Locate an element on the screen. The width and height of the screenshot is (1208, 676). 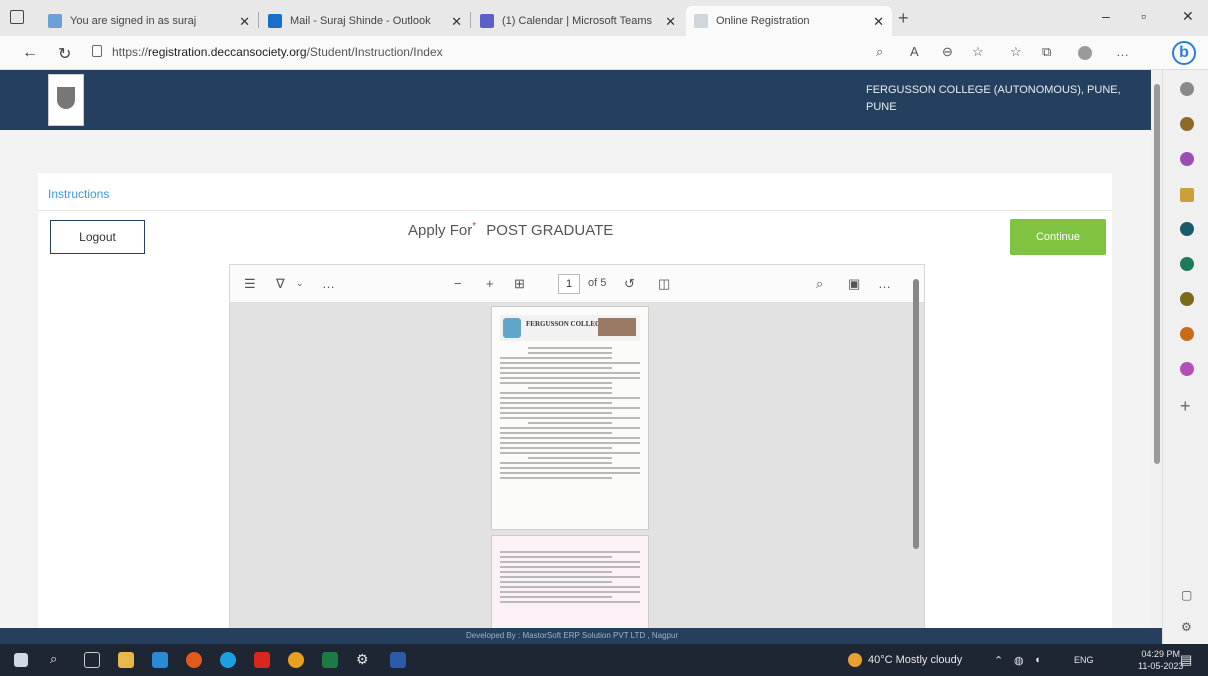
minimize-button: – is located at coordinates (1106, 16).